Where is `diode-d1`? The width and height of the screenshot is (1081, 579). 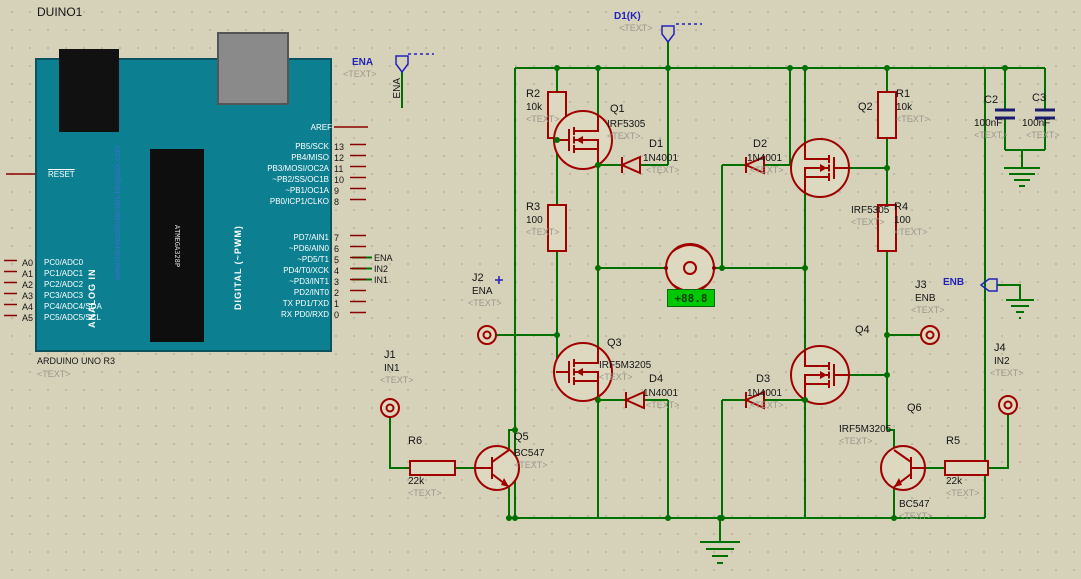
diode-d1 is located at coordinates (630, 165).